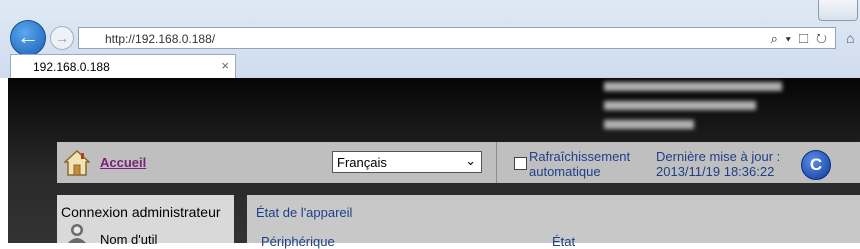 This screenshot has width=860, height=249. What do you see at coordinates (838, 10) in the screenshot?
I see `minimize-button` at bounding box center [838, 10].